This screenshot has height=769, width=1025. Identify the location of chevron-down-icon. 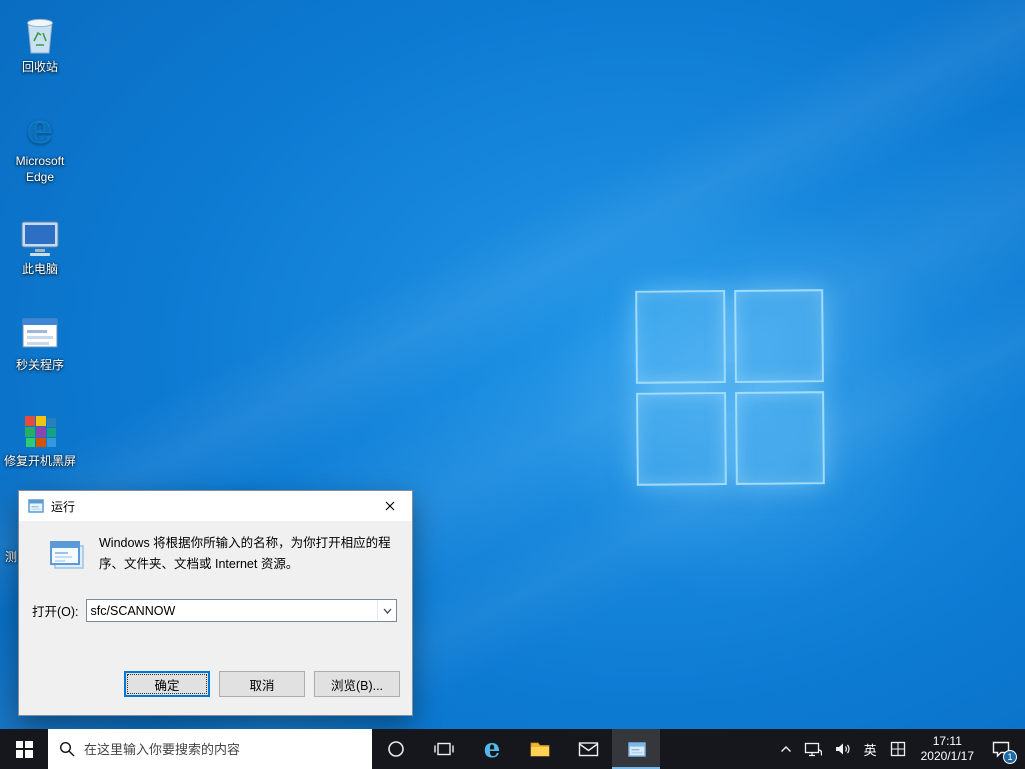
(387, 611).